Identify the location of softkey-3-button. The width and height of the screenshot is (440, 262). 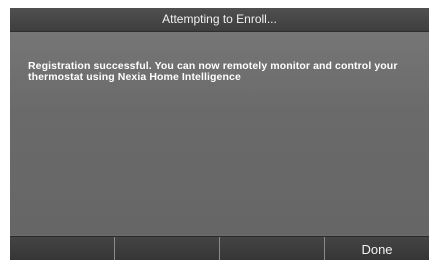
(272, 248).